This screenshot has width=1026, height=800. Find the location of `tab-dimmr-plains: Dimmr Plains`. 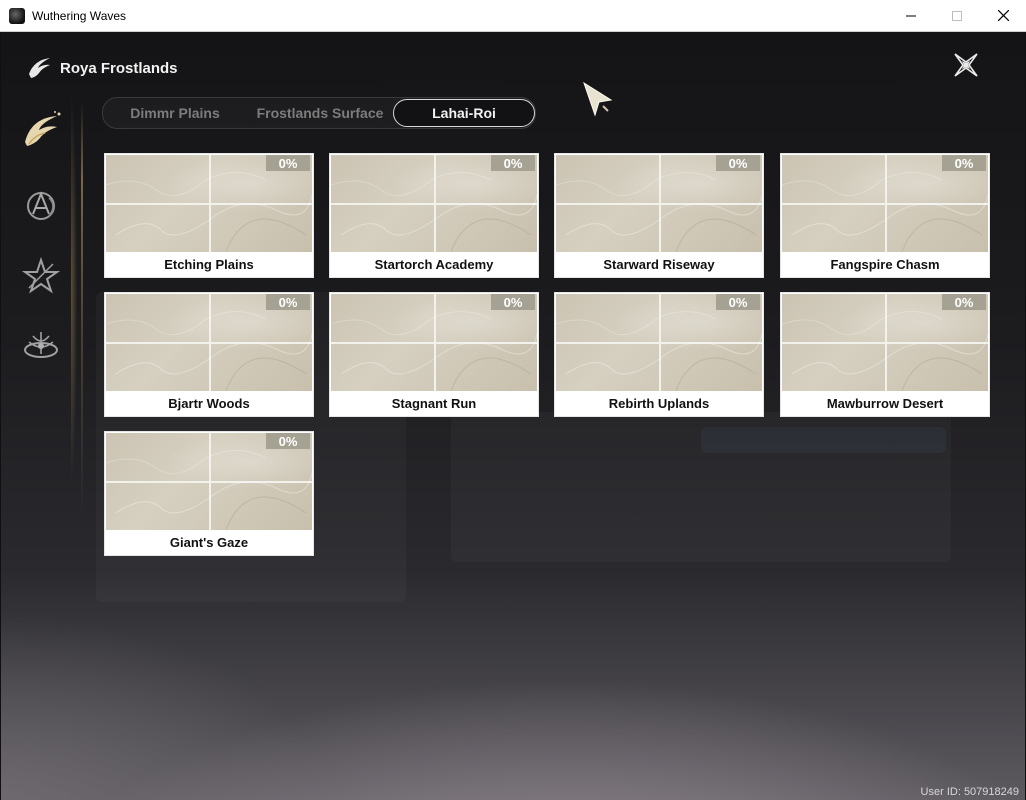

tab-dimmr-plains: Dimmr Plains is located at coordinates (175, 113).